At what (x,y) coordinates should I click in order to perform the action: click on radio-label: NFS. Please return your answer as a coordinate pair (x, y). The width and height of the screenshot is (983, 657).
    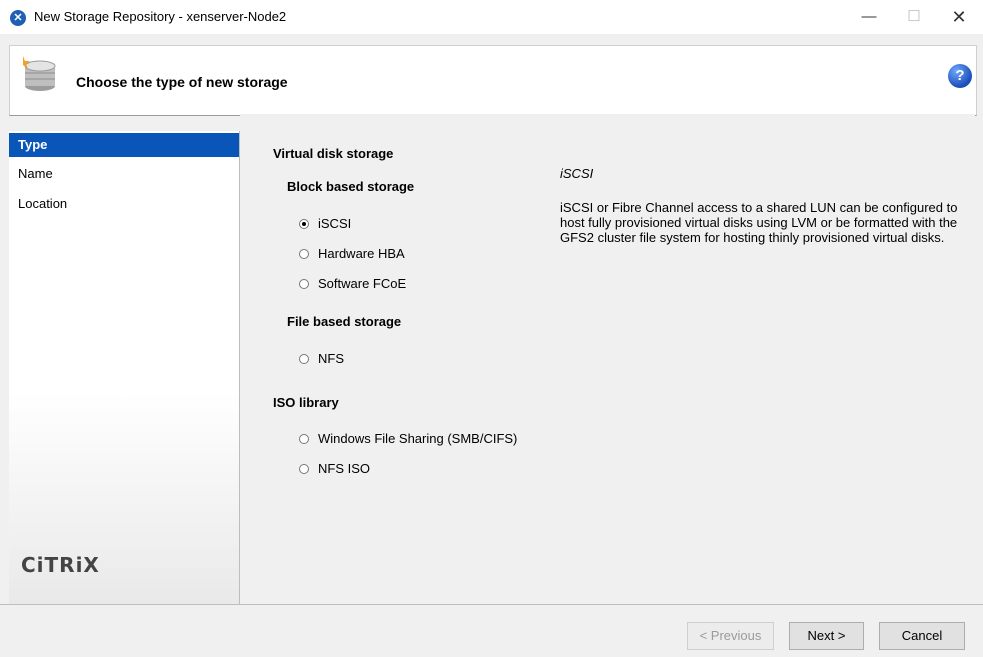
    Looking at the image, I should click on (331, 358).